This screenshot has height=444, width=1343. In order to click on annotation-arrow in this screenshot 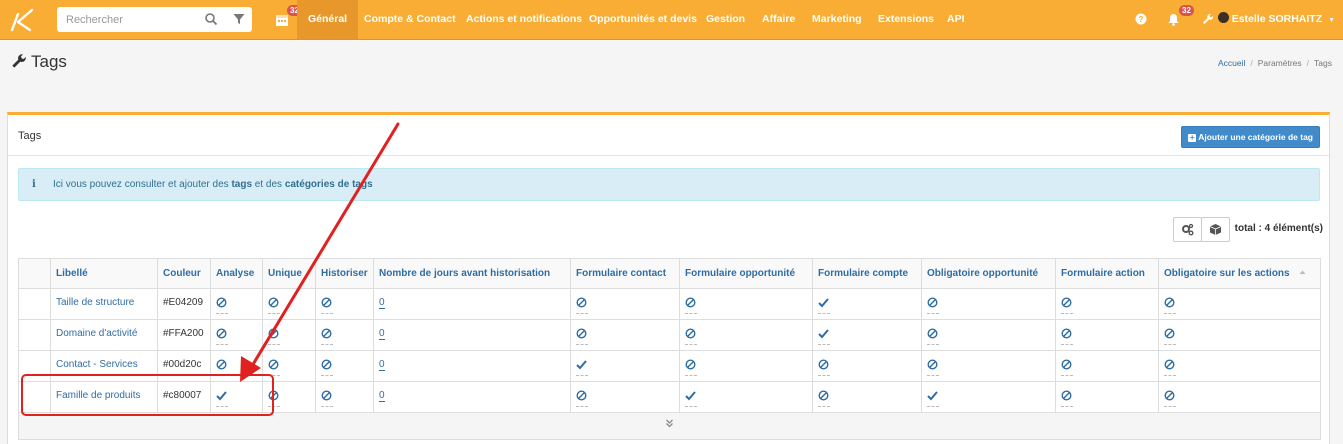, I will do `click(320, 252)`.